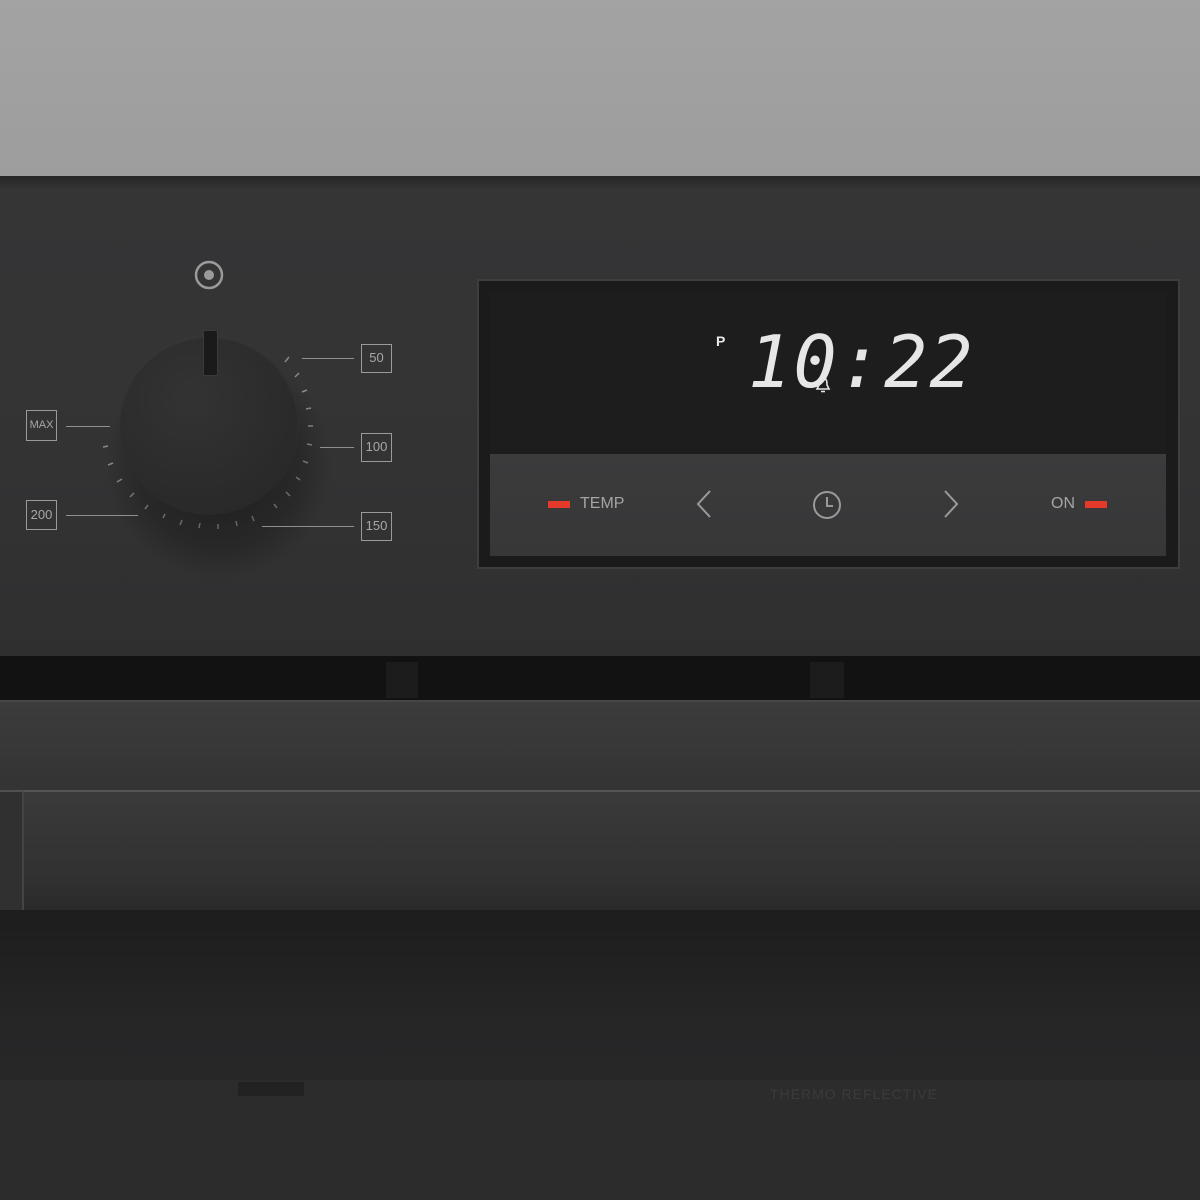 The height and width of the screenshot is (1200, 1200). I want to click on clock-display: 10:22, so click(861, 362).